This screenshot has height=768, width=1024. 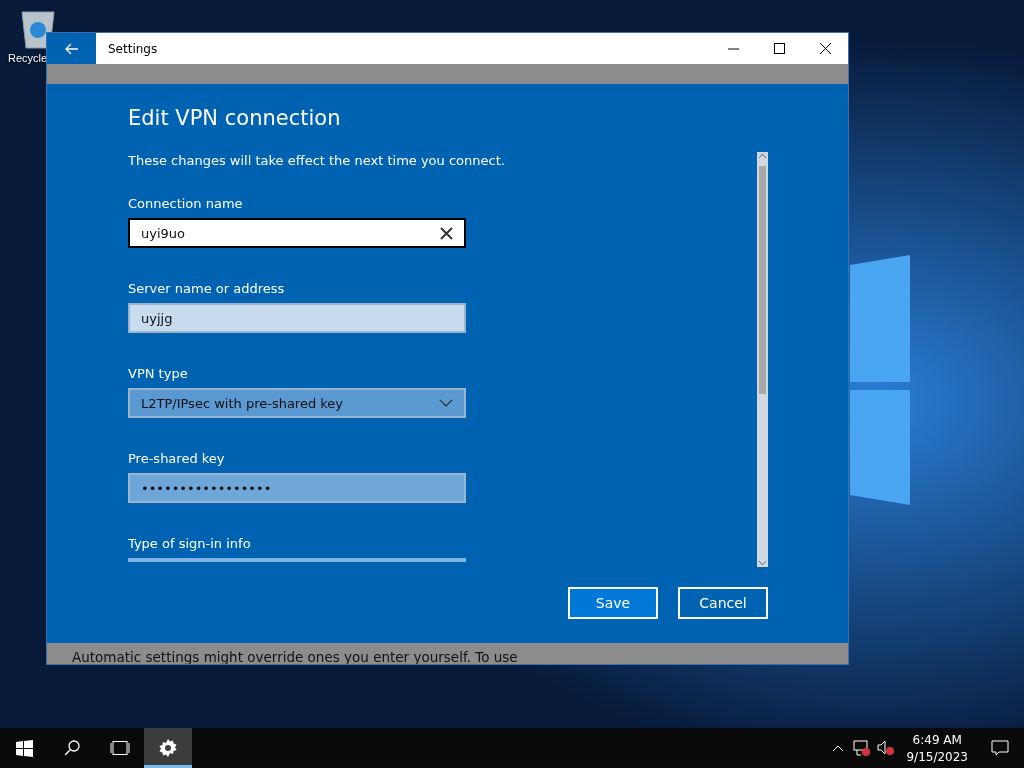 I want to click on scrollbar, so click(x=762, y=359).